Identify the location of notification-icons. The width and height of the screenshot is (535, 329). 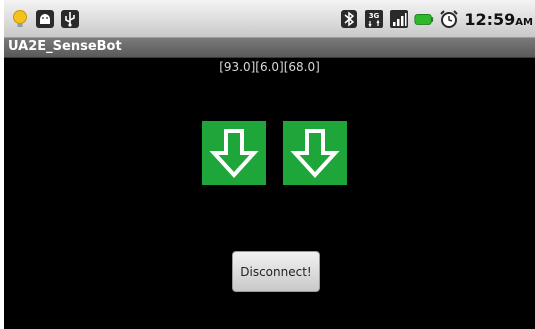
(45, 19).